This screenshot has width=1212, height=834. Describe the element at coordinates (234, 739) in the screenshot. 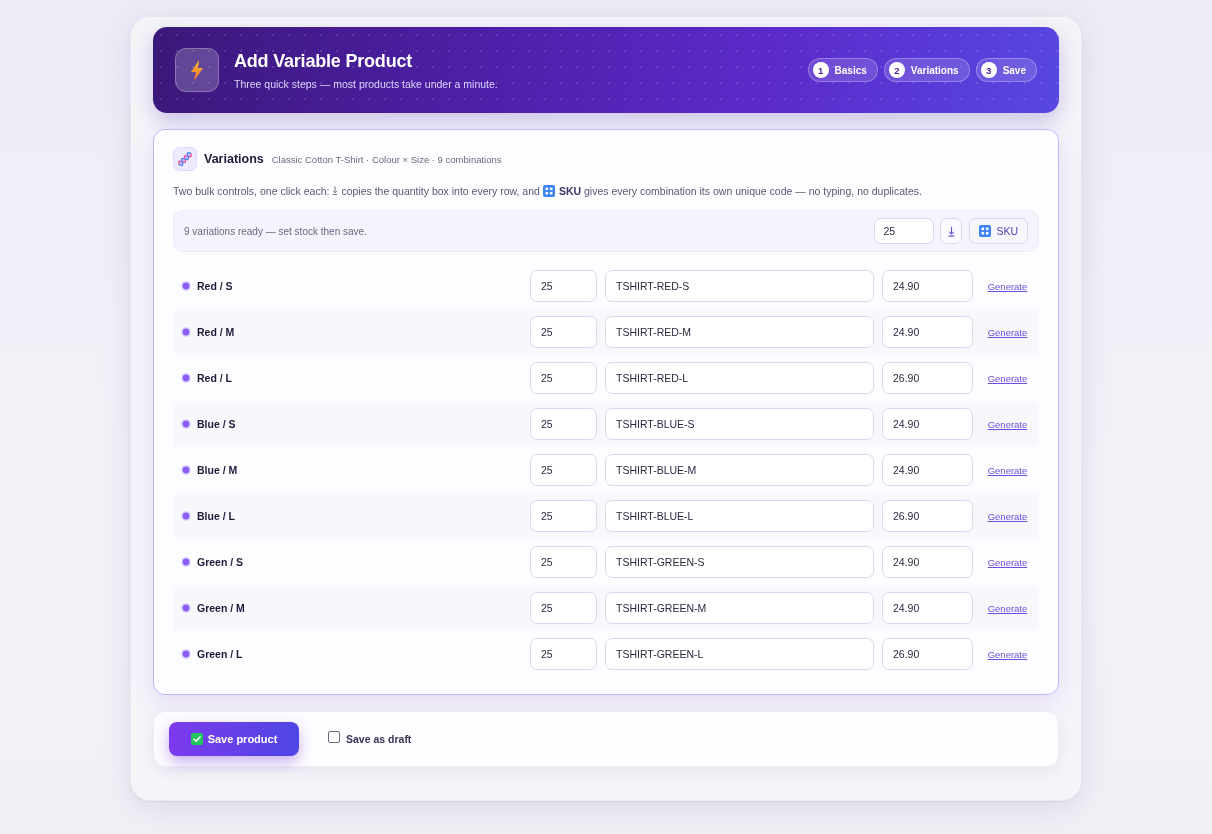

I see `save-product-button: Save product` at that location.